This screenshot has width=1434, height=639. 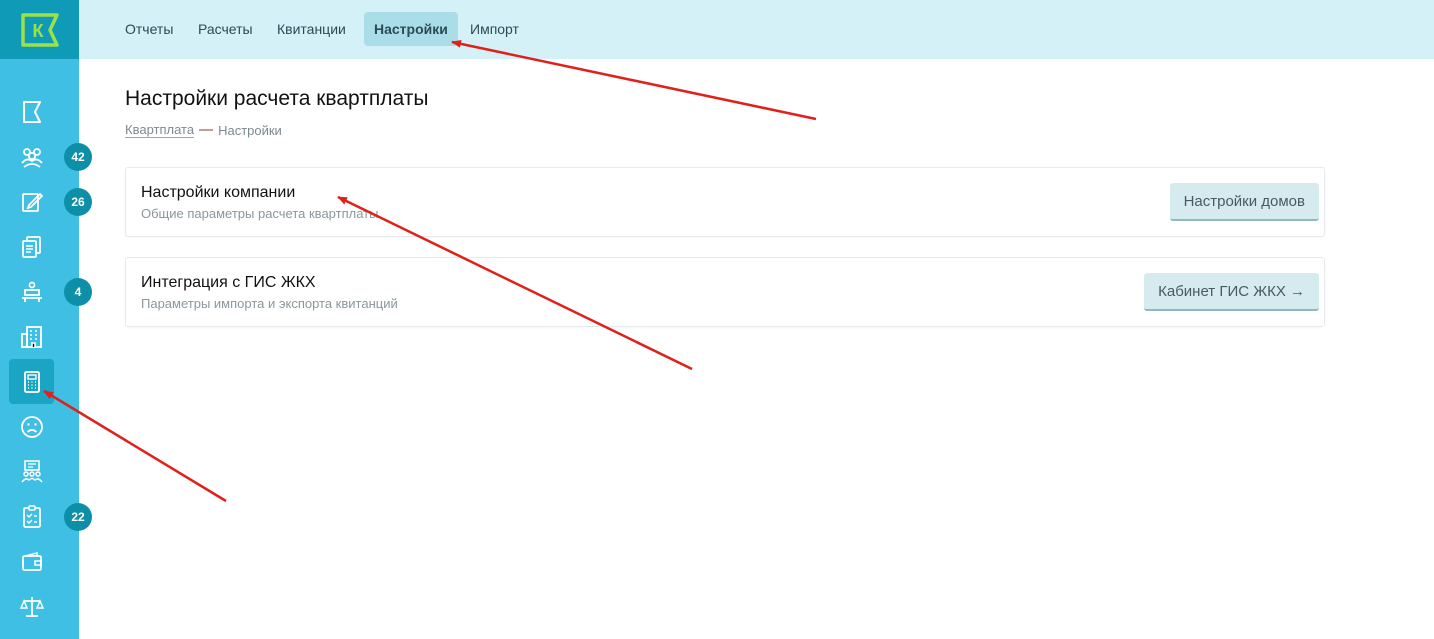 I want to click on calculator-icon, so click(x=31, y=381).